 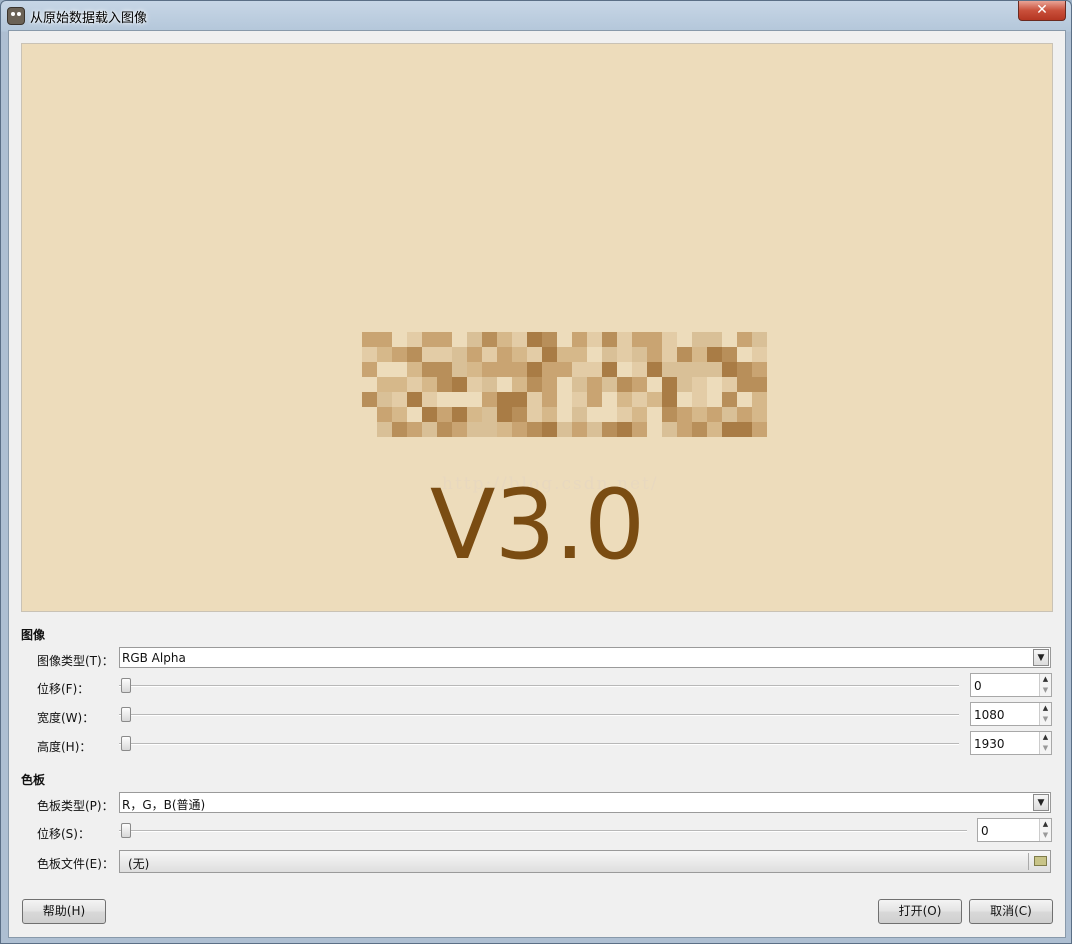 I want to click on image-type-value: RGB Alpha, so click(x=154, y=658).